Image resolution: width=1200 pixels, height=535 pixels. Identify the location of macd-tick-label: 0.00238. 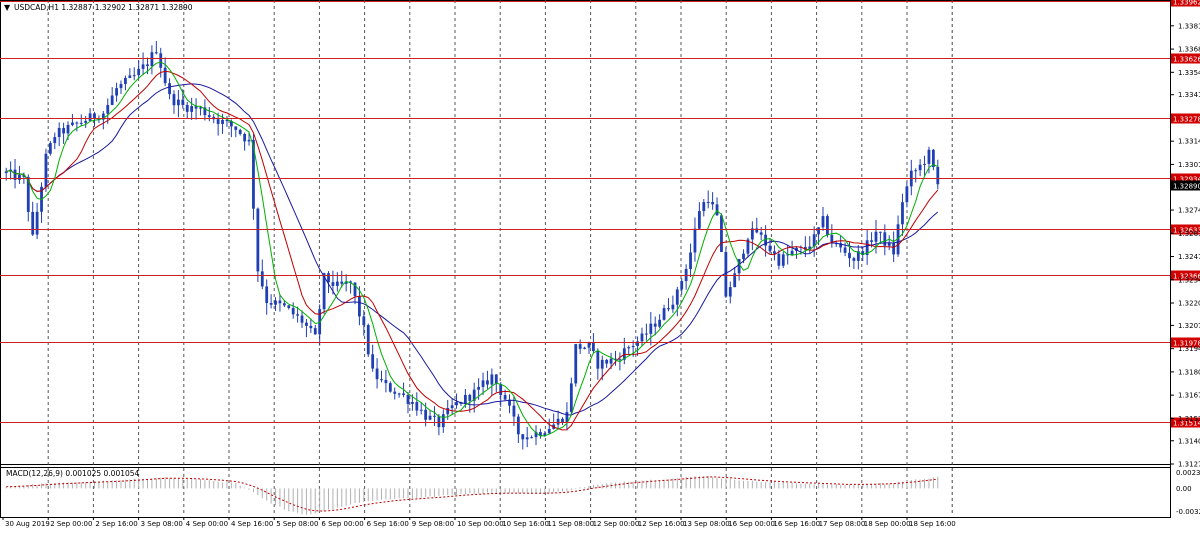
(1188, 473).